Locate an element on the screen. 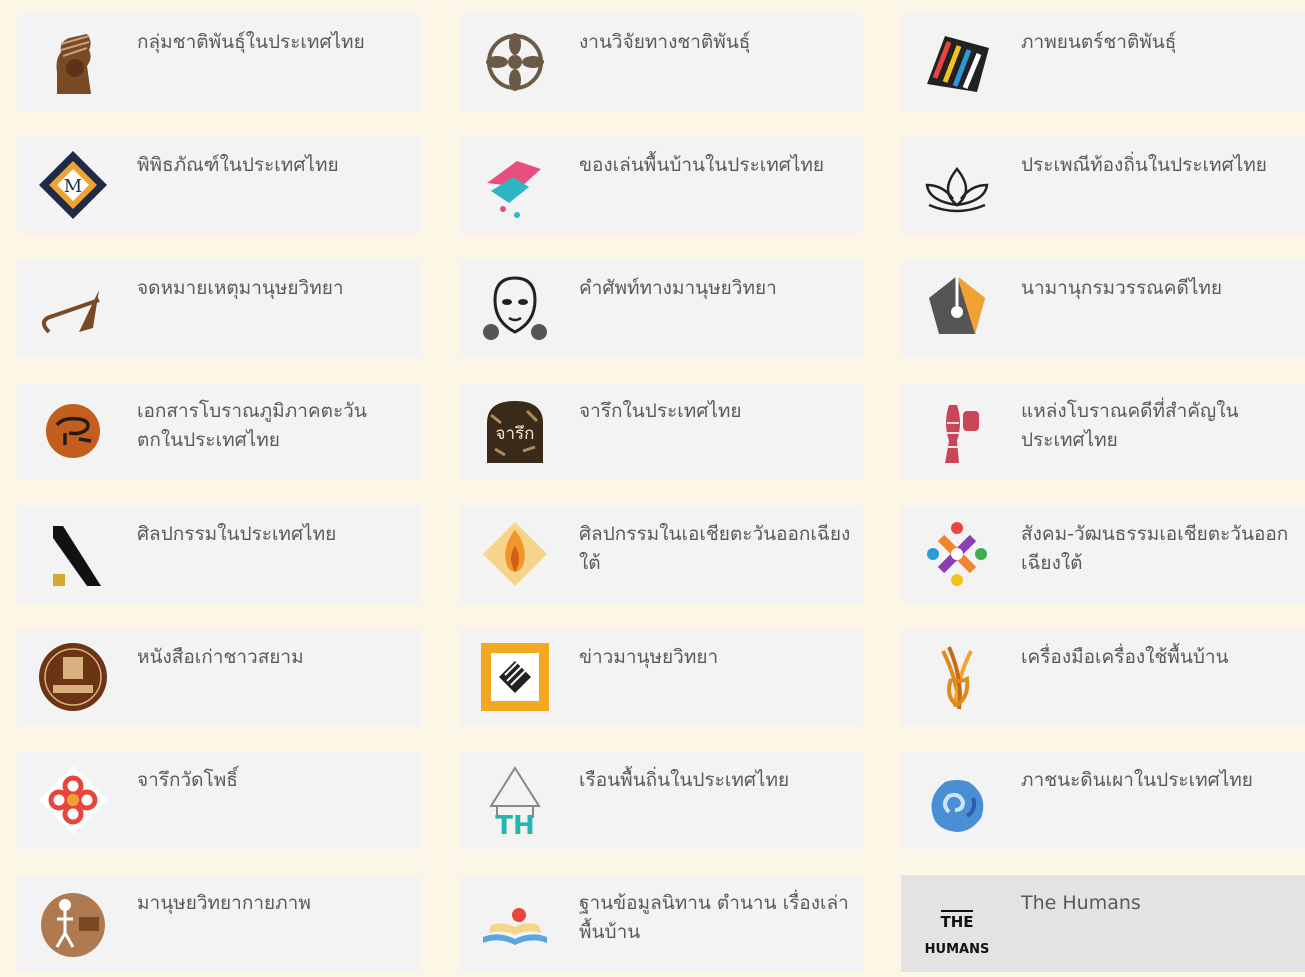 Image resolution: width=1305 pixels, height=977 pixels. skeleton-icon is located at coordinates (73, 923).